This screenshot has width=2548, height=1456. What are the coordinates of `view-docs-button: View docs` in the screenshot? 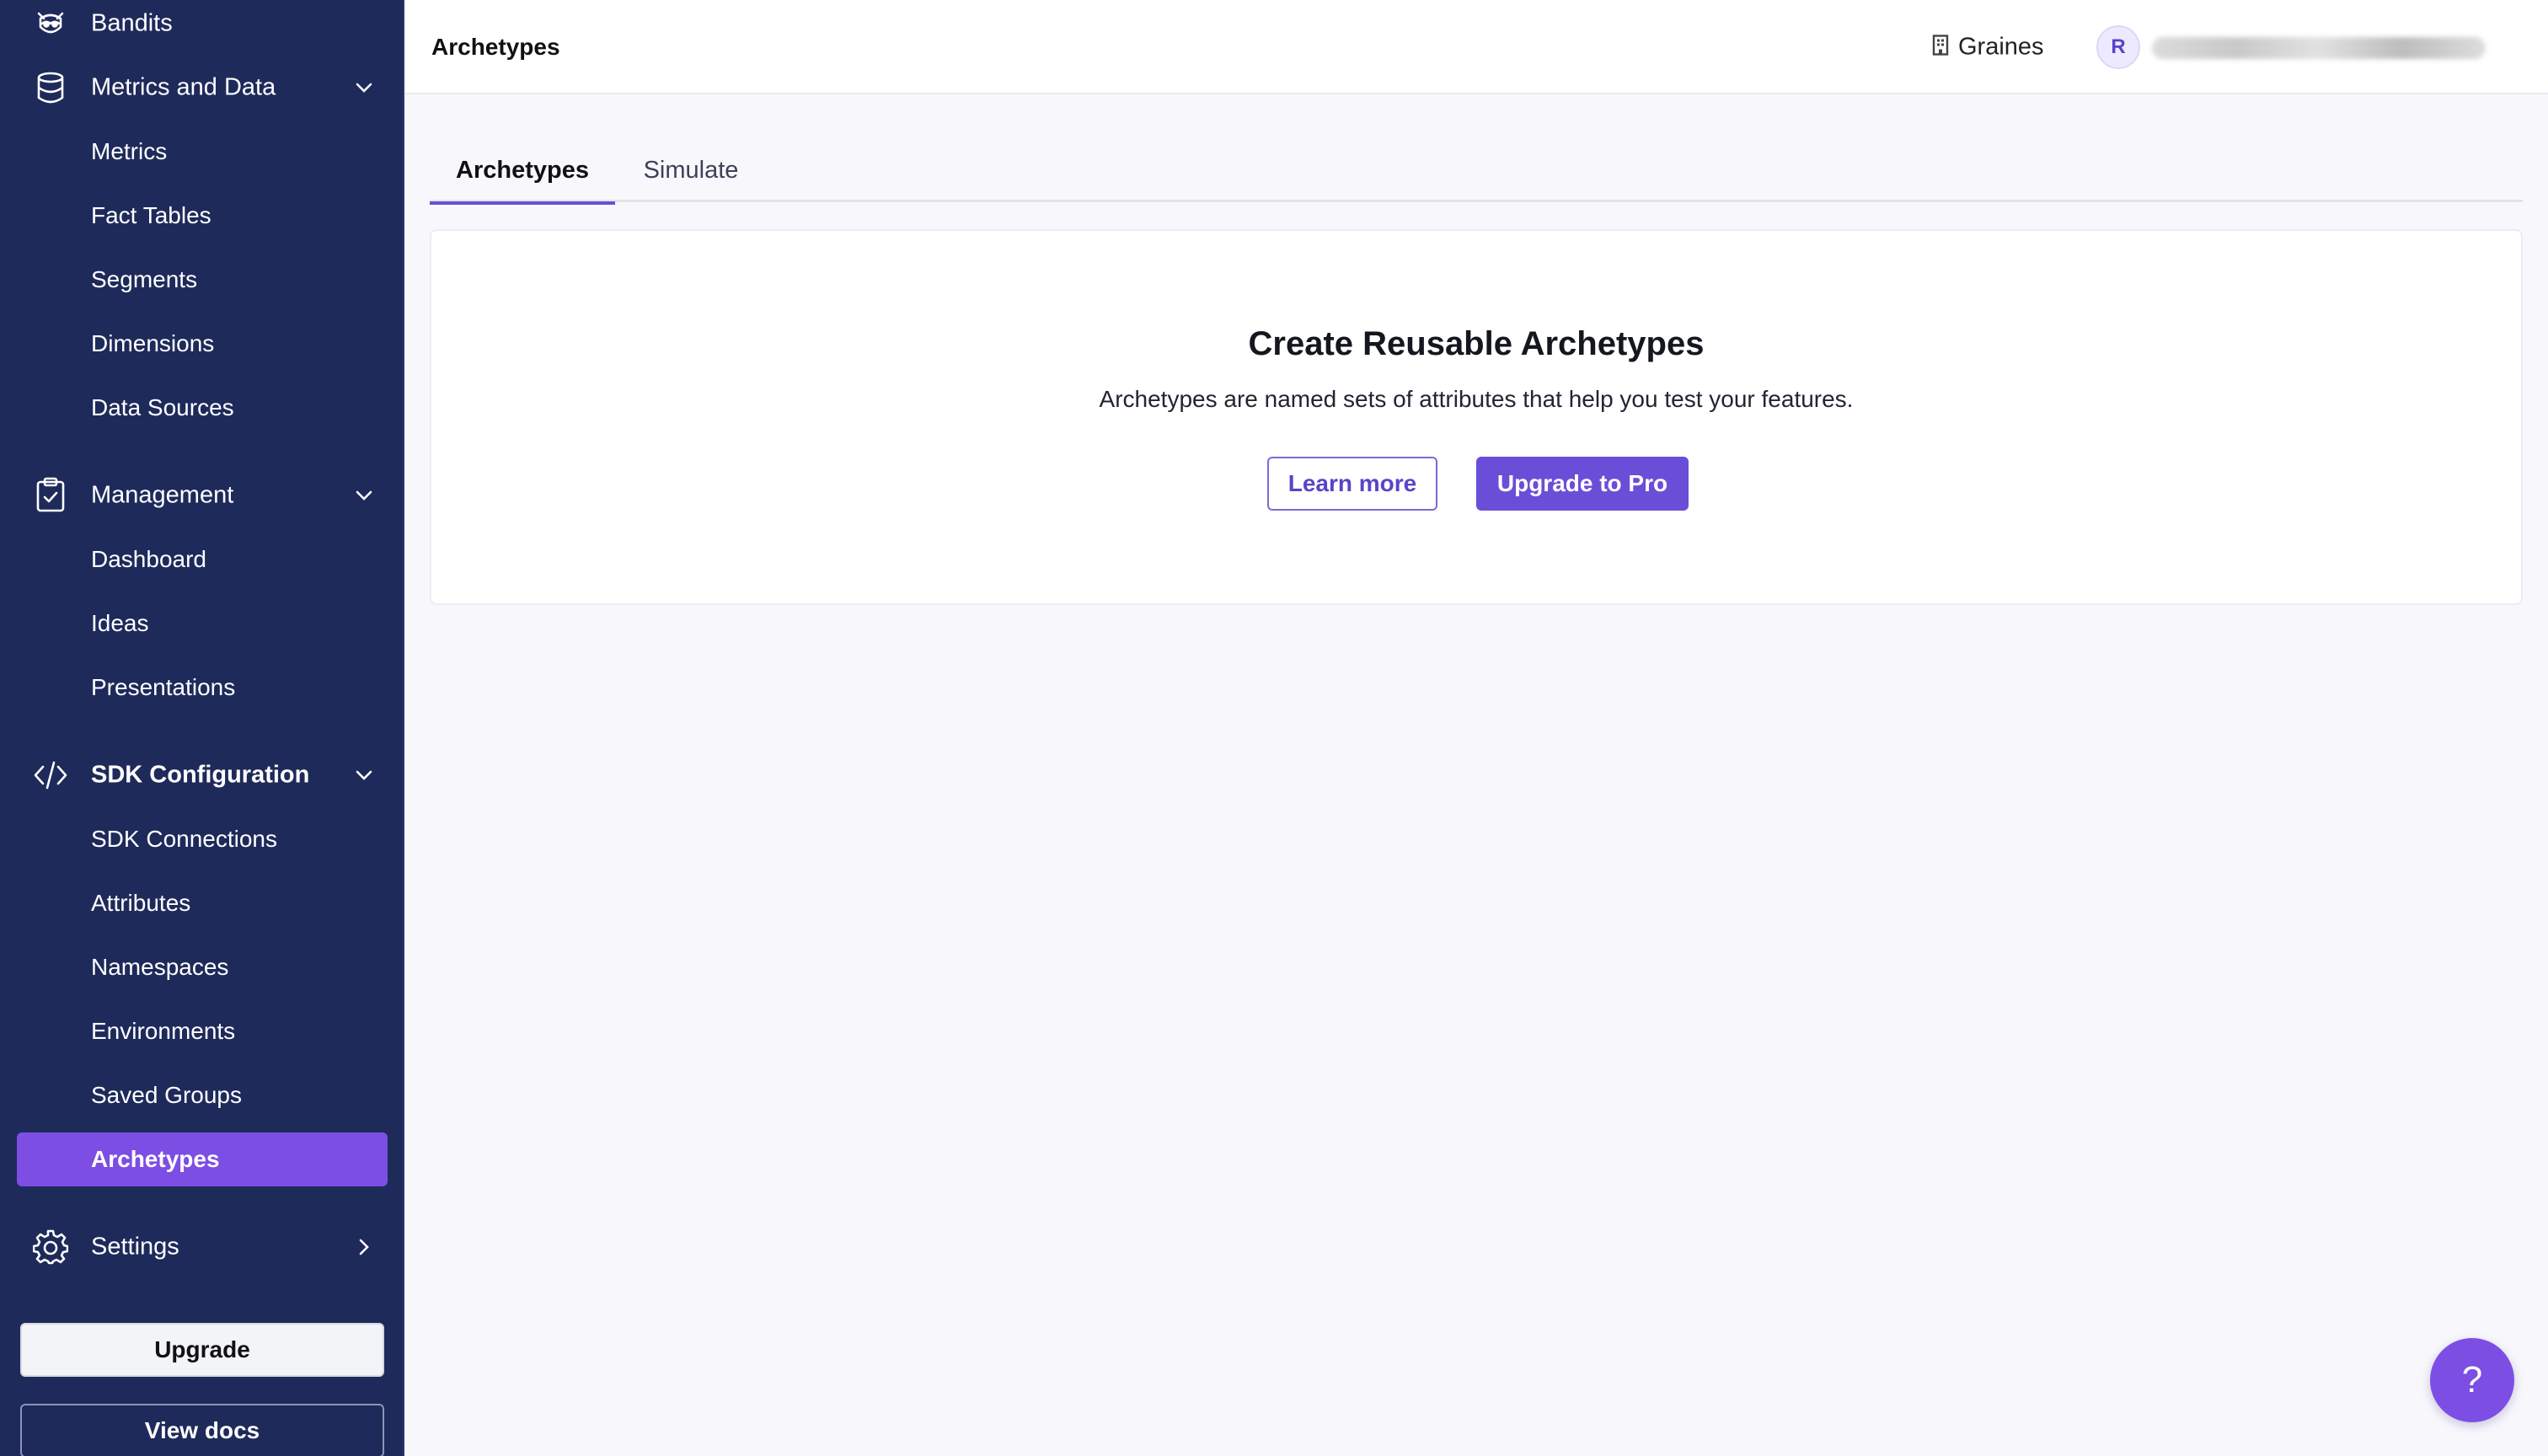 It's located at (202, 1430).